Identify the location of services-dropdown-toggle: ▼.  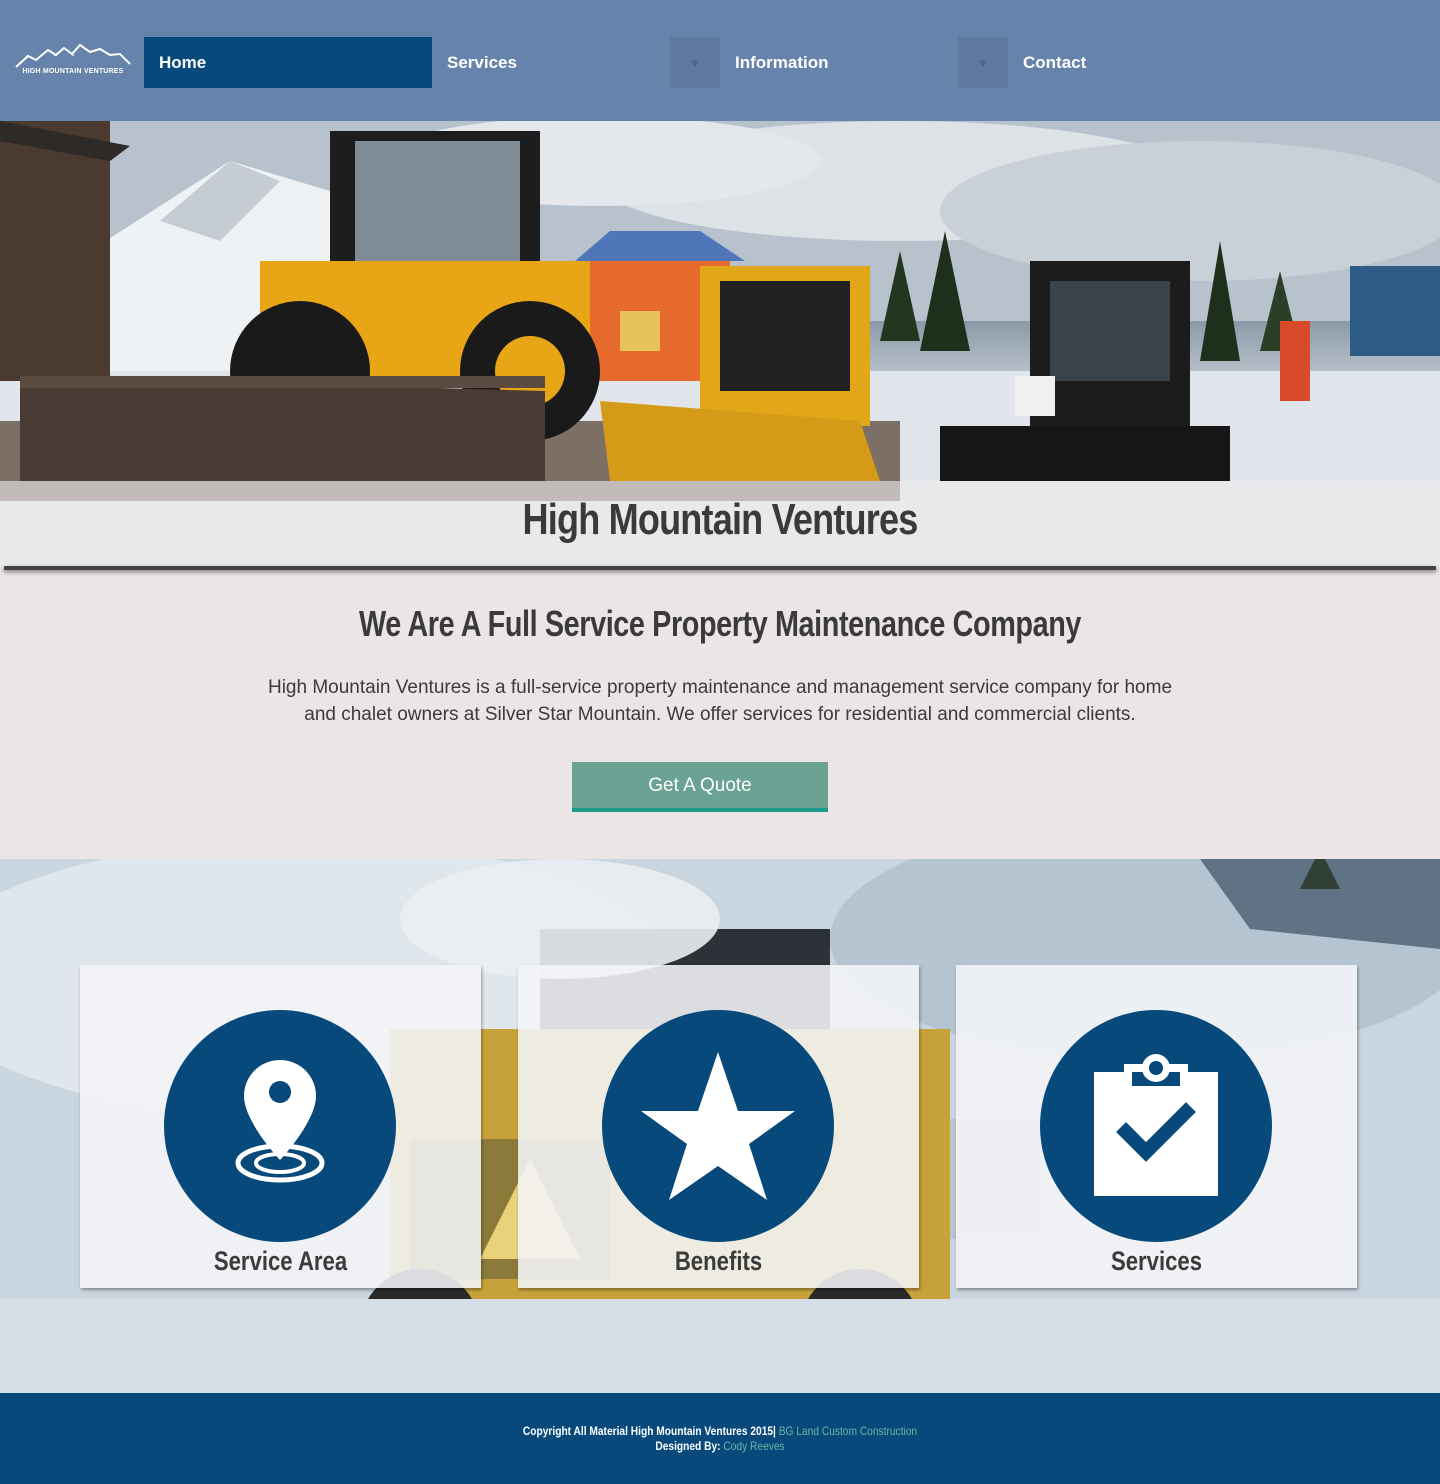
(695, 62).